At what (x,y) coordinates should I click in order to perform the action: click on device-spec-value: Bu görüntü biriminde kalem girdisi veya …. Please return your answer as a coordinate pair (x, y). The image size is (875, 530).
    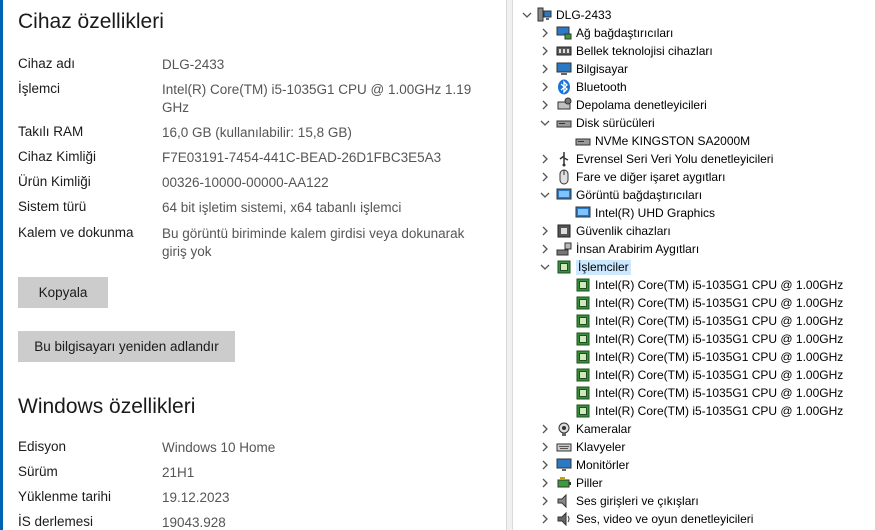
    Looking at the image, I should click on (313, 242).